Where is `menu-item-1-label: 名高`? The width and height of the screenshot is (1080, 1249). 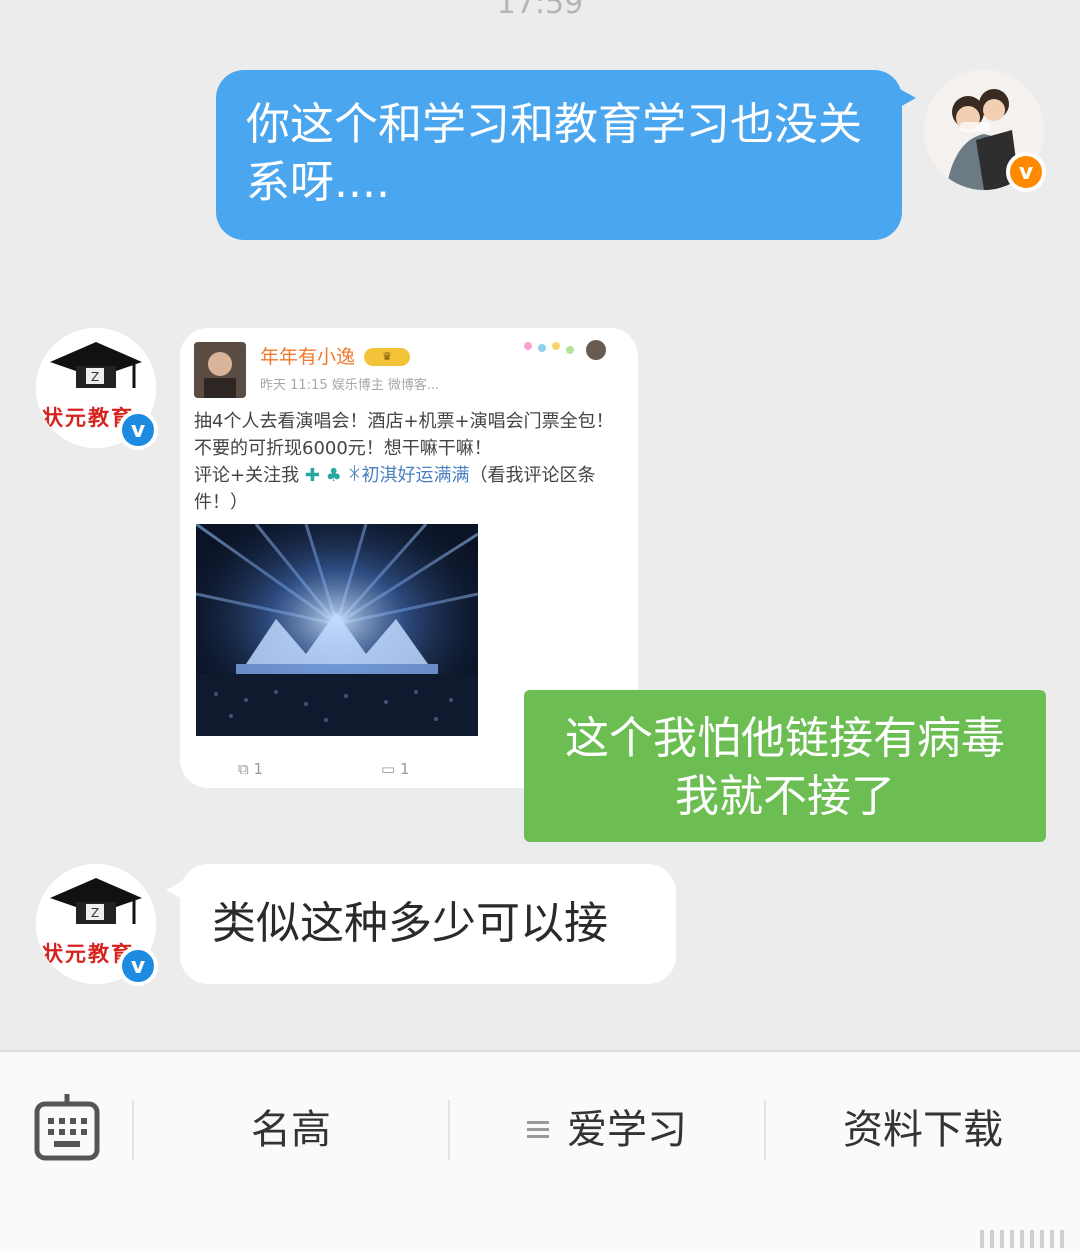 menu-item-1-label: 名高 is located at coordinates (291, 1130).